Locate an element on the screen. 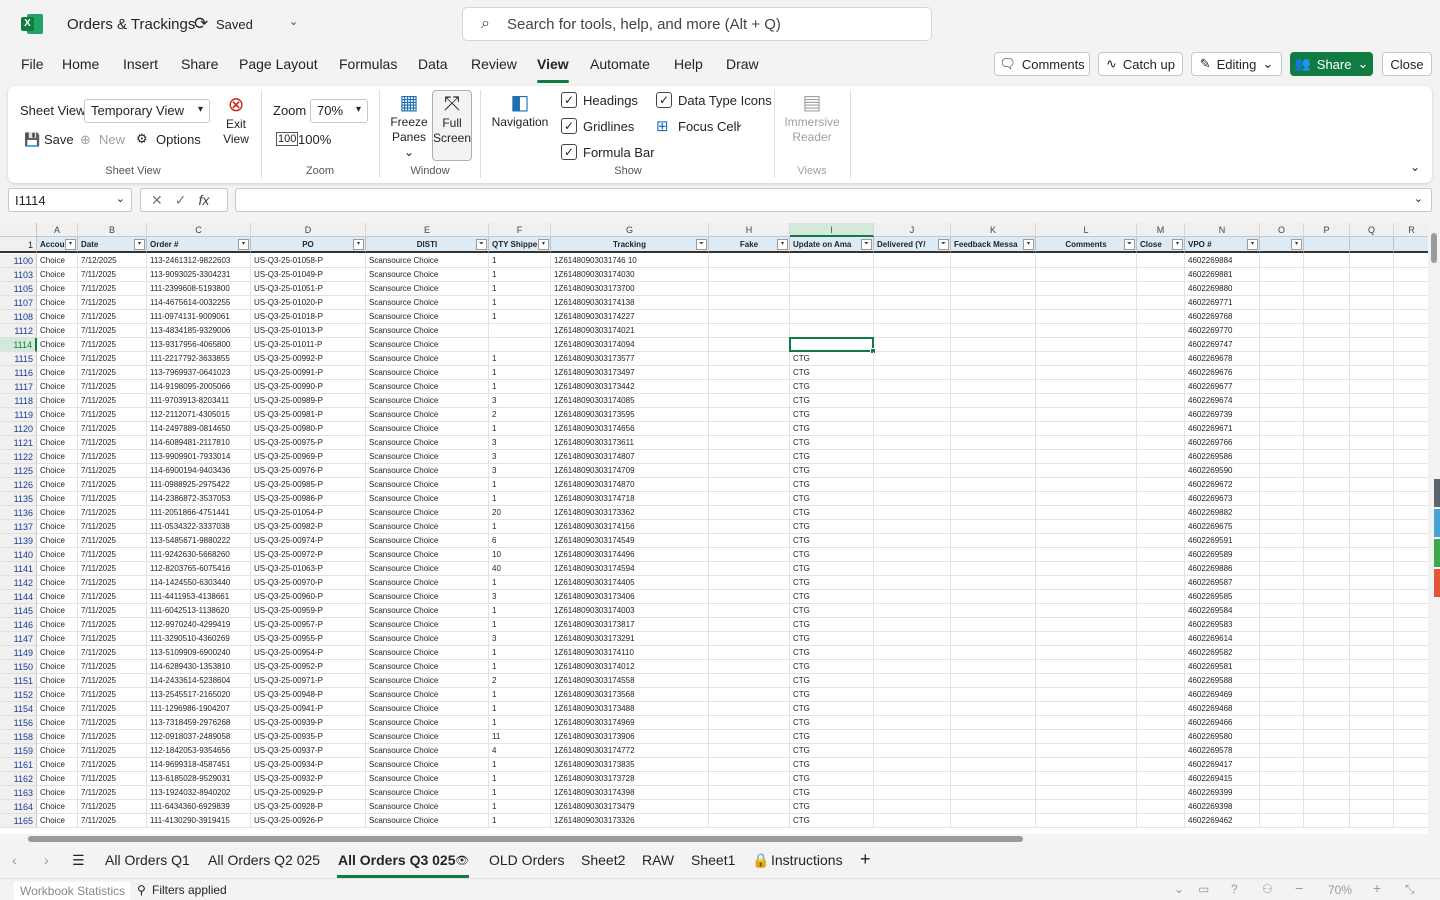 This screenshot has width=1440, height=900. header-cell: DISTI ⏷ is located at coordinates (427, 245).